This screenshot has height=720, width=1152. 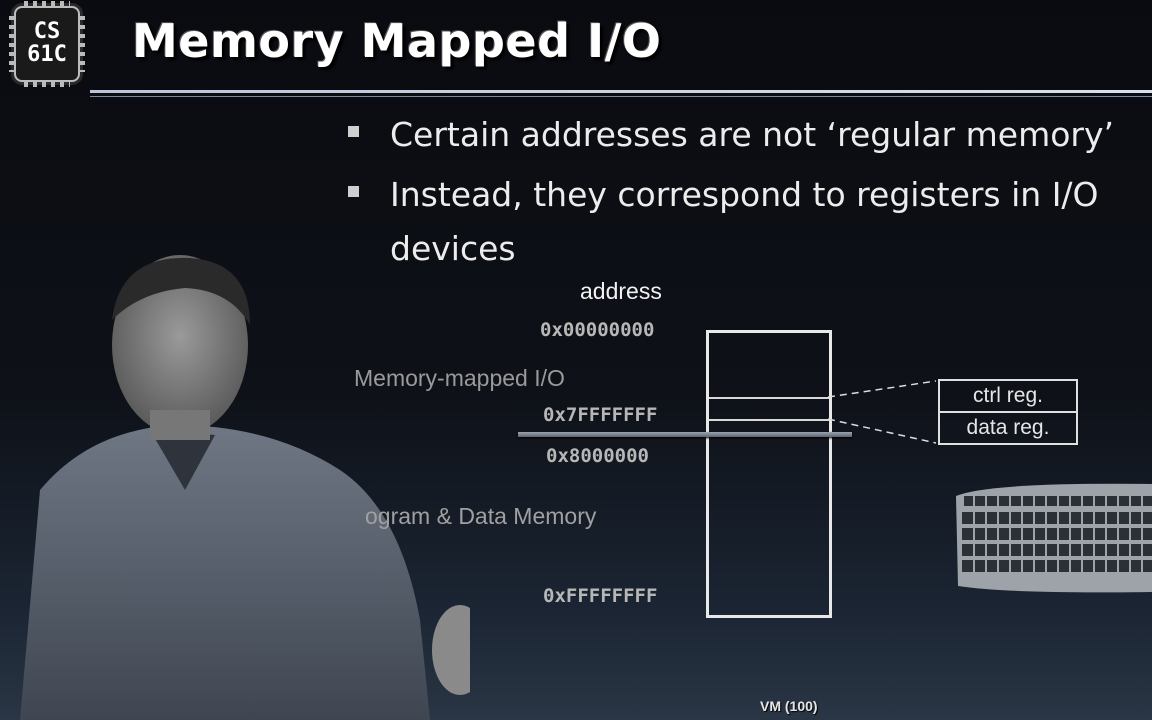 I want to click on footer-label: VM (100), so click(x=789, y=706).